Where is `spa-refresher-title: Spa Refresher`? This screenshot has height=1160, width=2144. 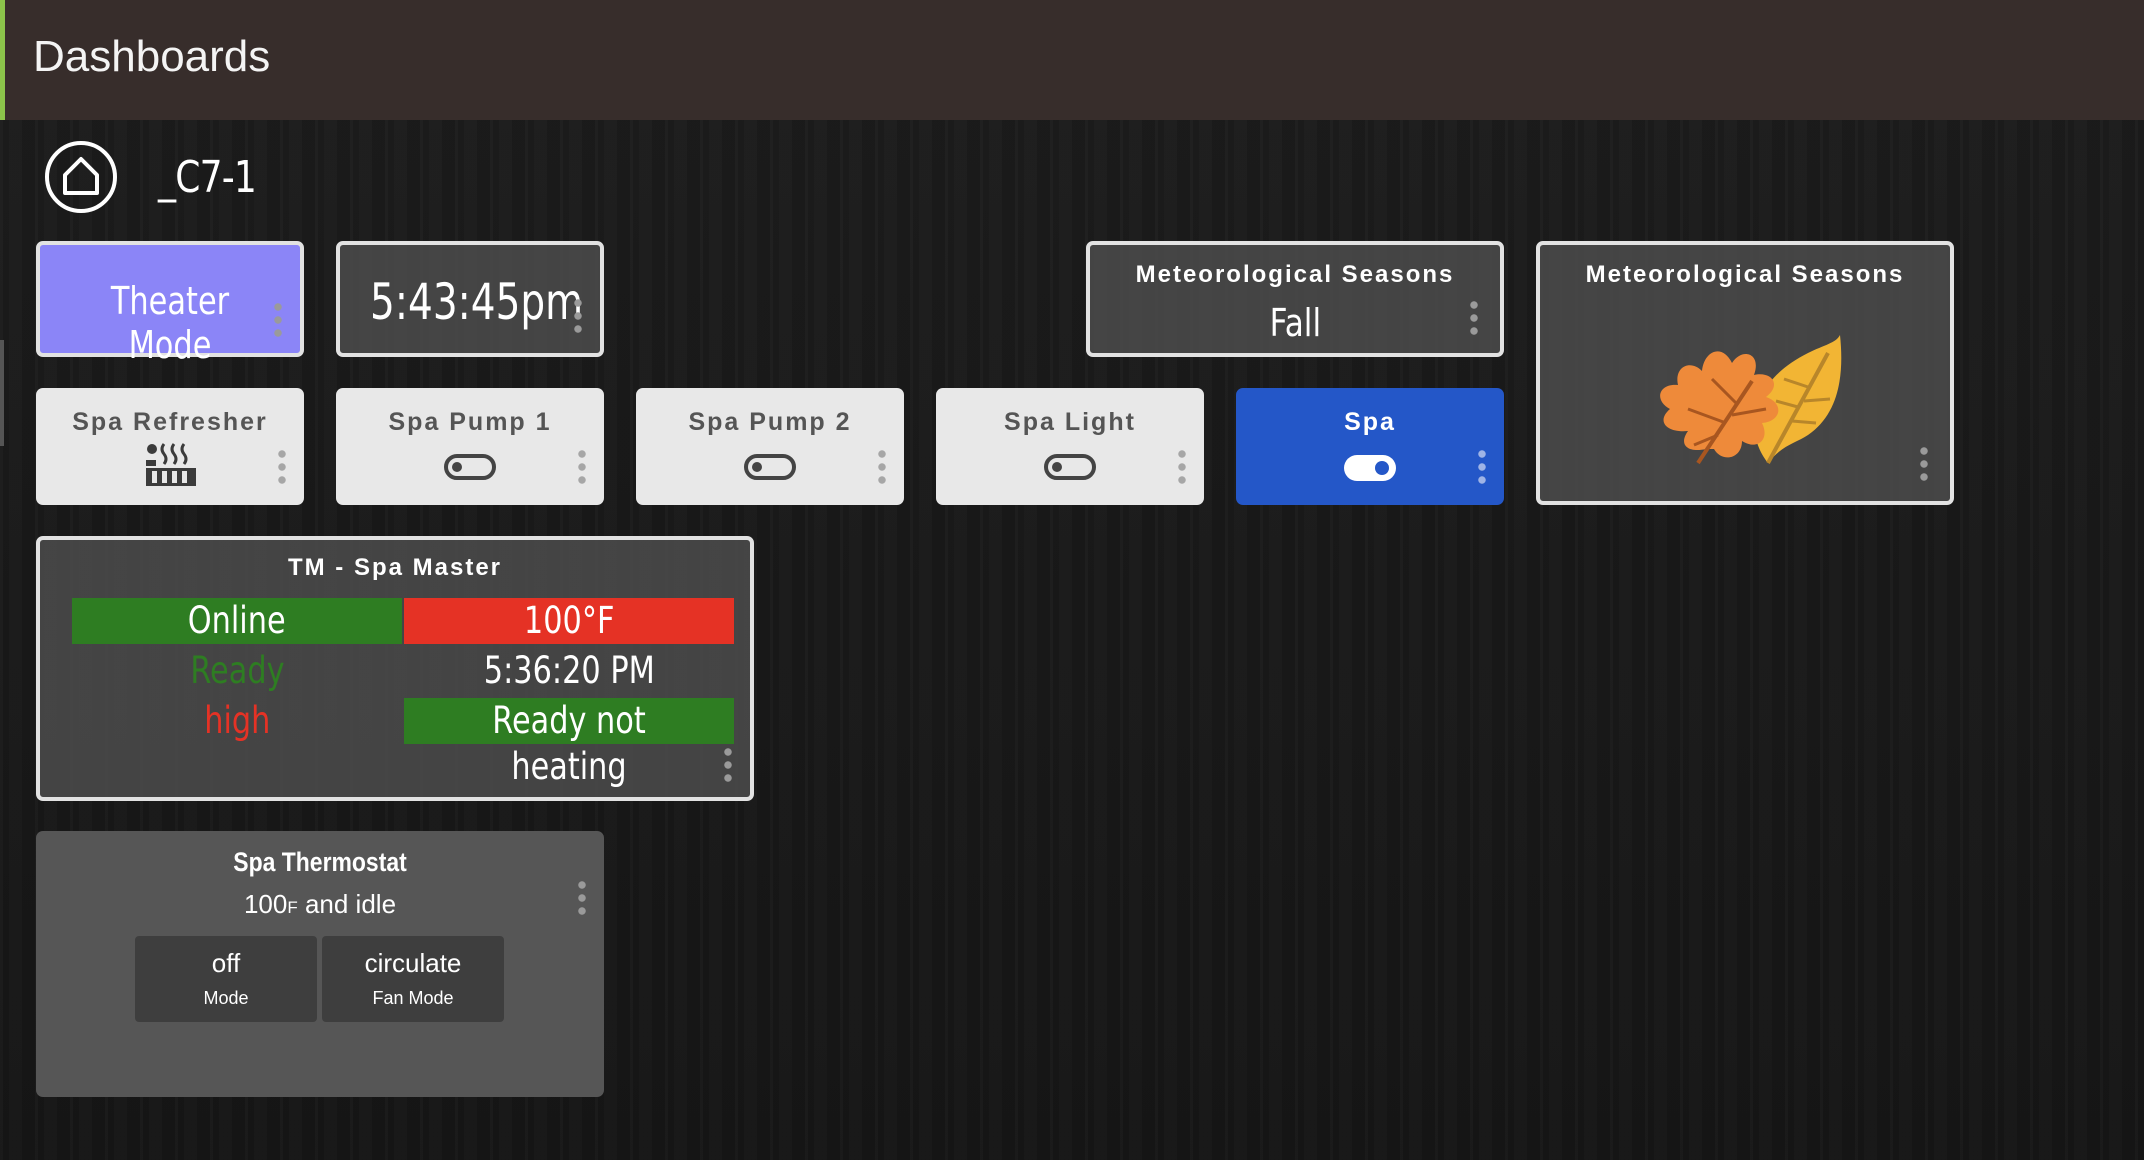 spa-refresher-title: Spa Refresher is located at coordinates (170, 422).